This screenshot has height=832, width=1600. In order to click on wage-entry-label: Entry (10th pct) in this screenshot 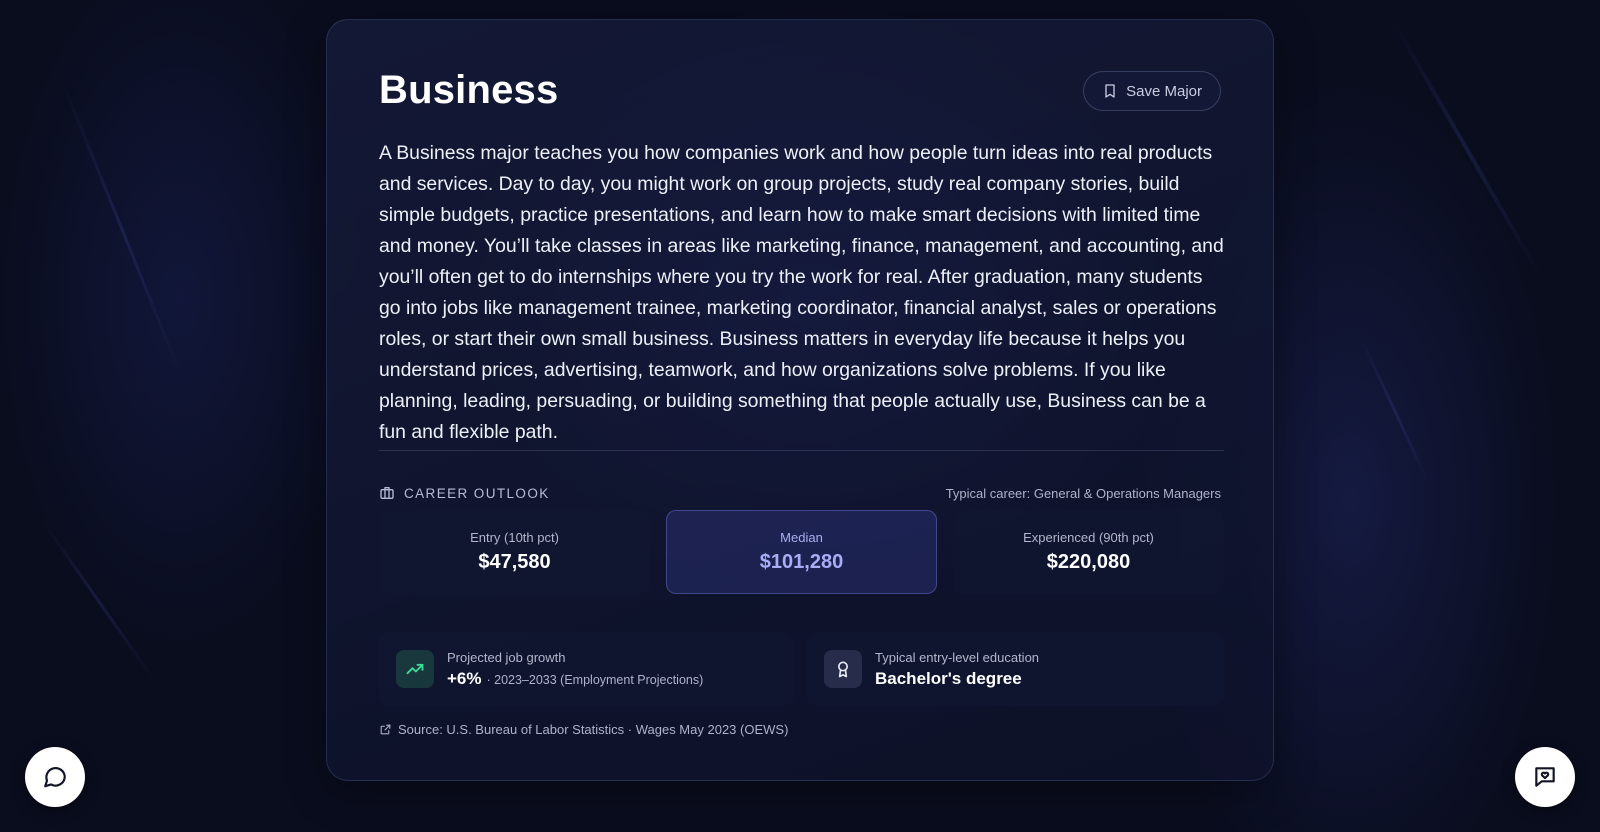, I will do `click(514, 537)`.